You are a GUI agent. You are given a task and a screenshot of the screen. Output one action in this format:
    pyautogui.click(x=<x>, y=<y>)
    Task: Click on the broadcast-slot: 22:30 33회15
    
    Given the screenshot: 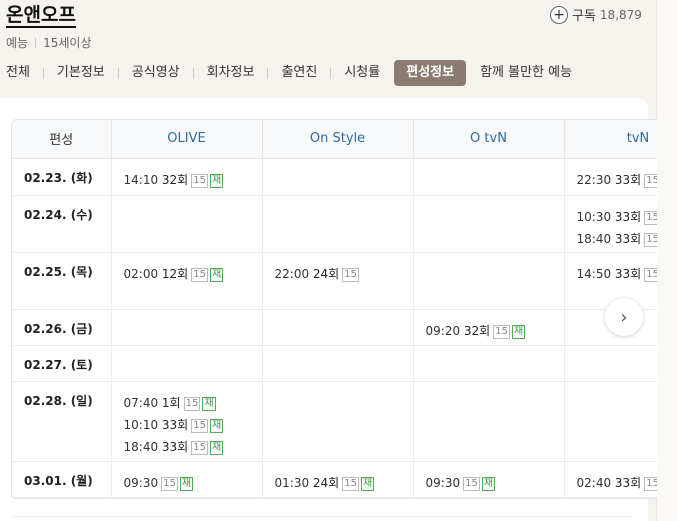 What is the action you would take?
    pyautogui.click(x=616, y=180)
    